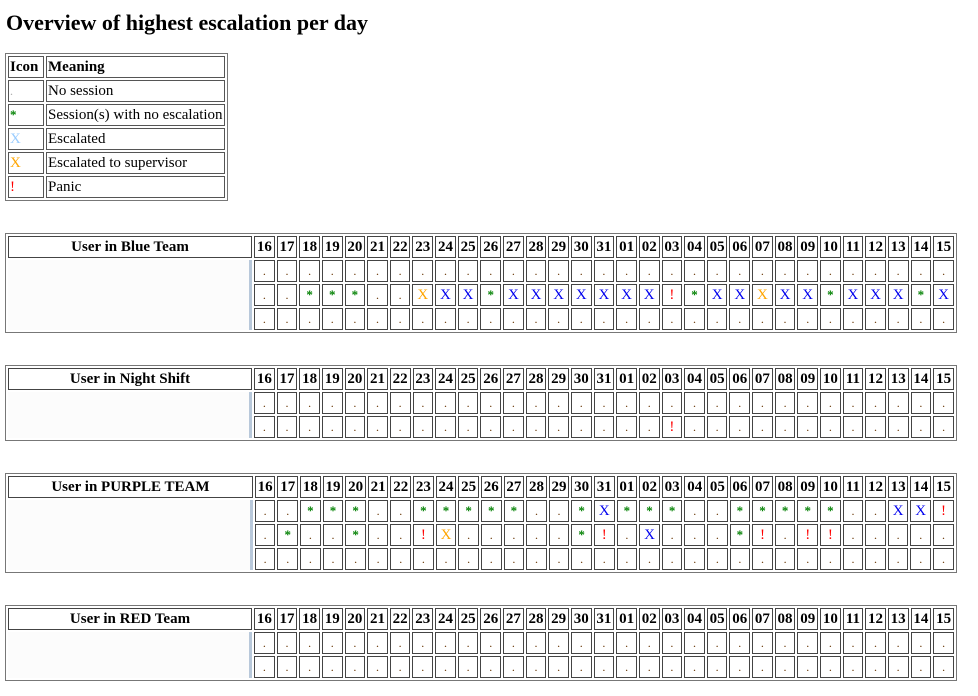  Describe the element at coordinates (491, 247) in the screenshot. I see `day-header: 26` at that location.